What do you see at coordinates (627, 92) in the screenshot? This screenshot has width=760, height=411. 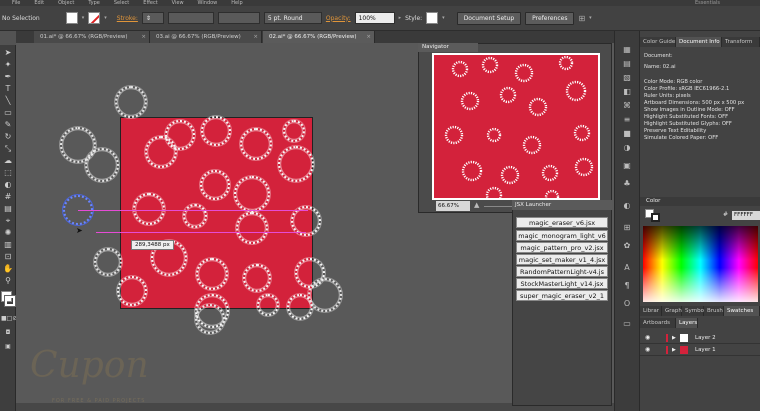 I see `appearance-icon: ◧` at bounding box center [627, 92].